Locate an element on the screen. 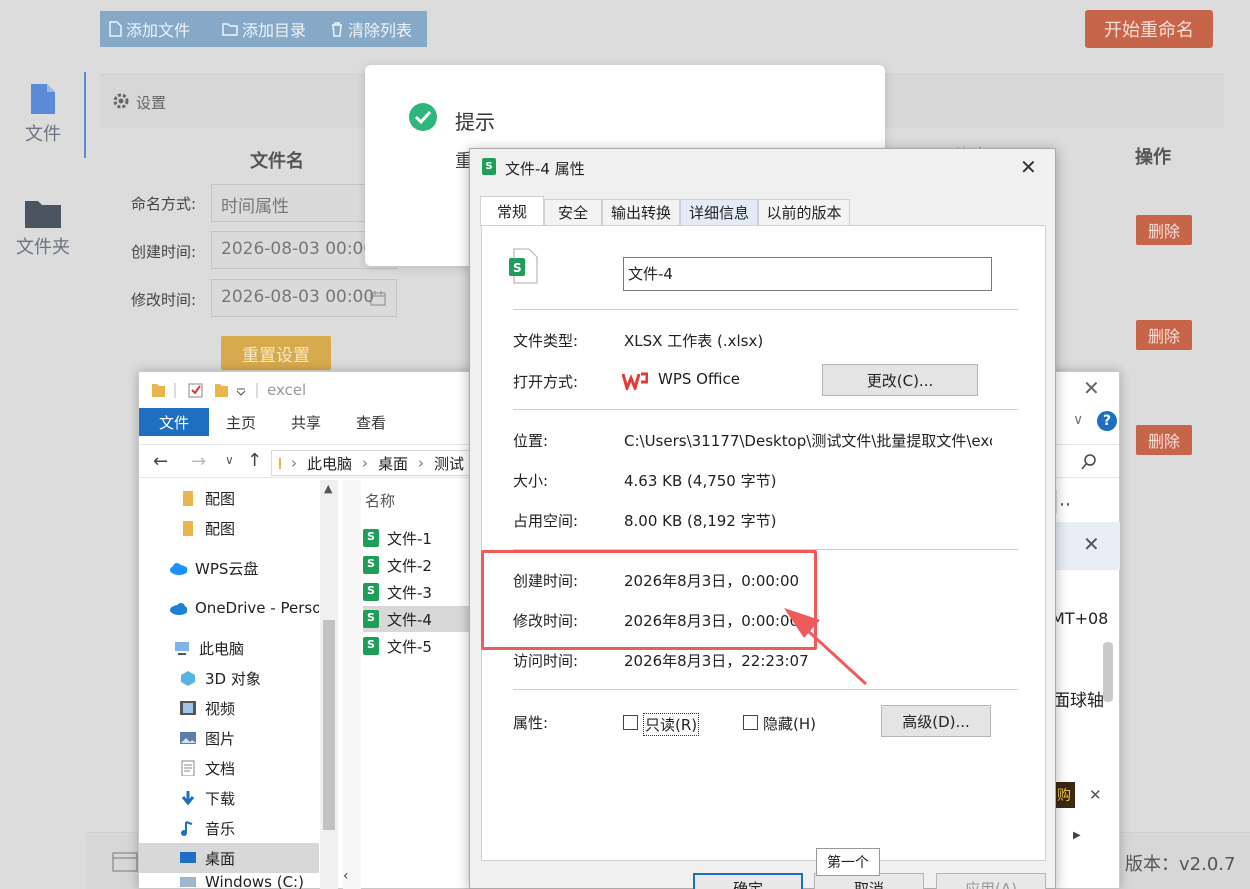 The image size is (1250, 889). ribbon-expand-chevron-icon: ∨ is located at coordinates (1078, 420).